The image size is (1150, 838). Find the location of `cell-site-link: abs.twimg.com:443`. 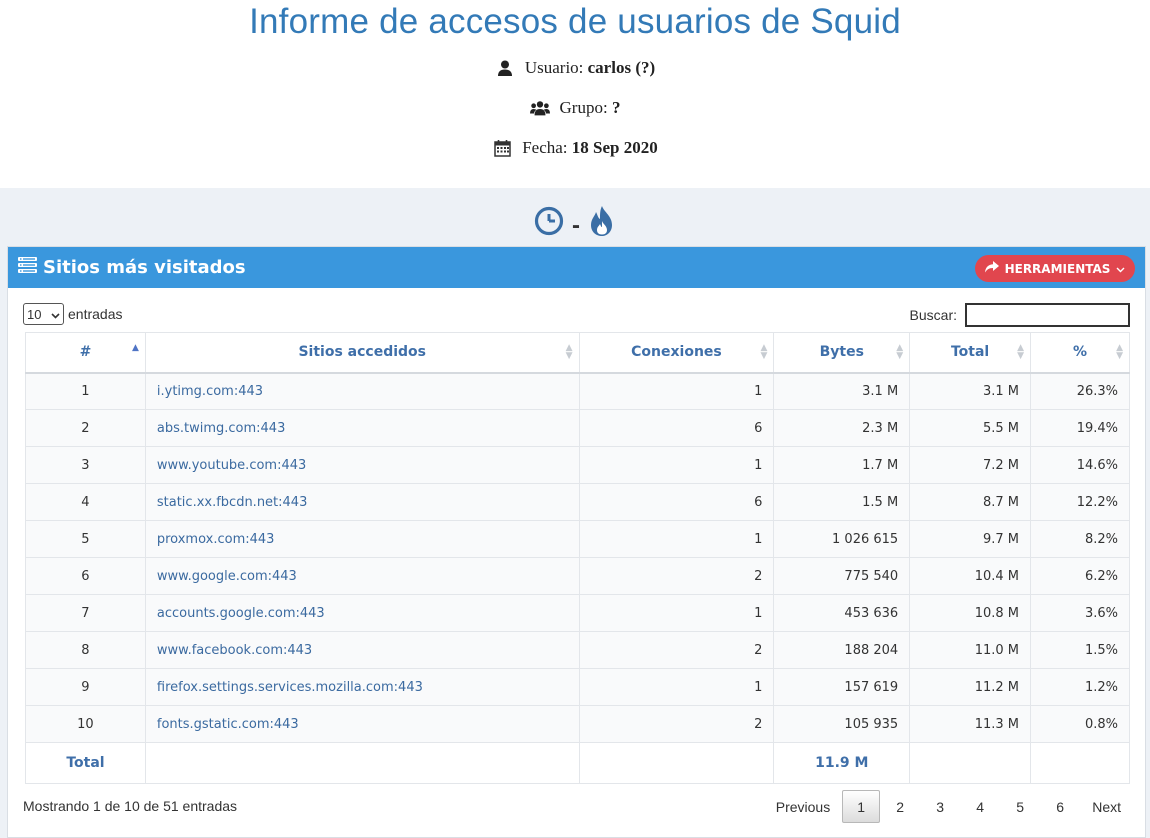

cell-site-link: abs.twimg.com:443 is located at coordinates (362, 428).